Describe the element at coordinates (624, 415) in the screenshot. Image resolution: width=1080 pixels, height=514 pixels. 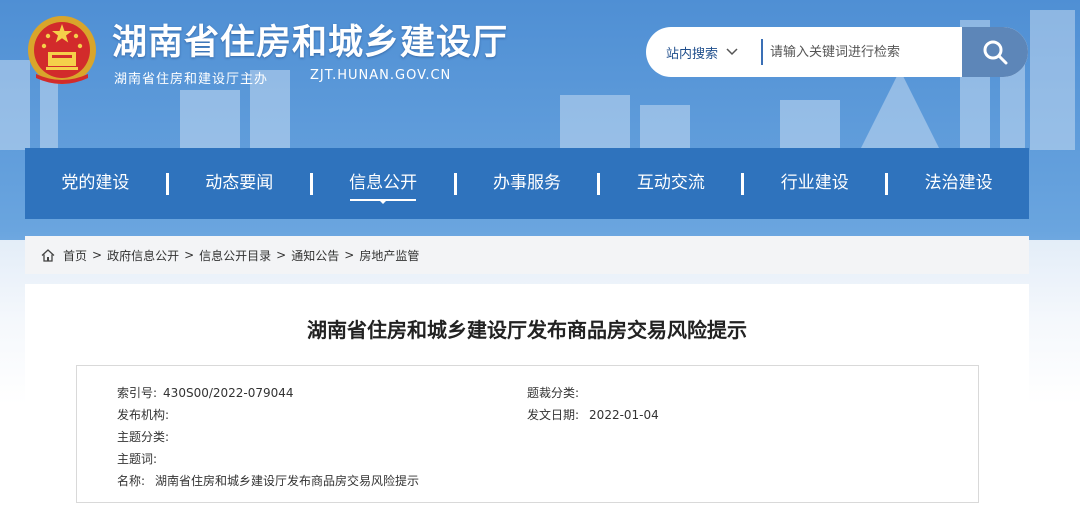
I see `meta-date-value: 2022-01-04` at that location.